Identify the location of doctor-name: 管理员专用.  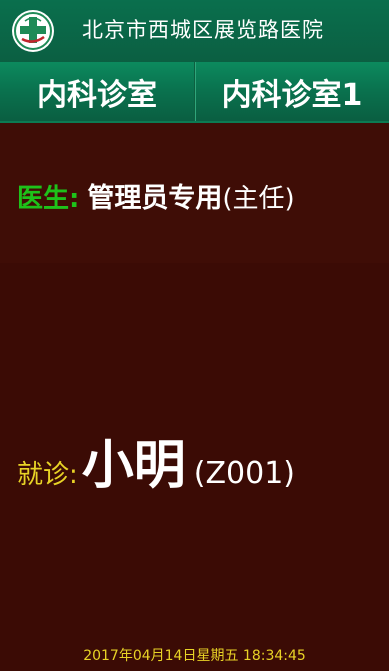
(155, 198).